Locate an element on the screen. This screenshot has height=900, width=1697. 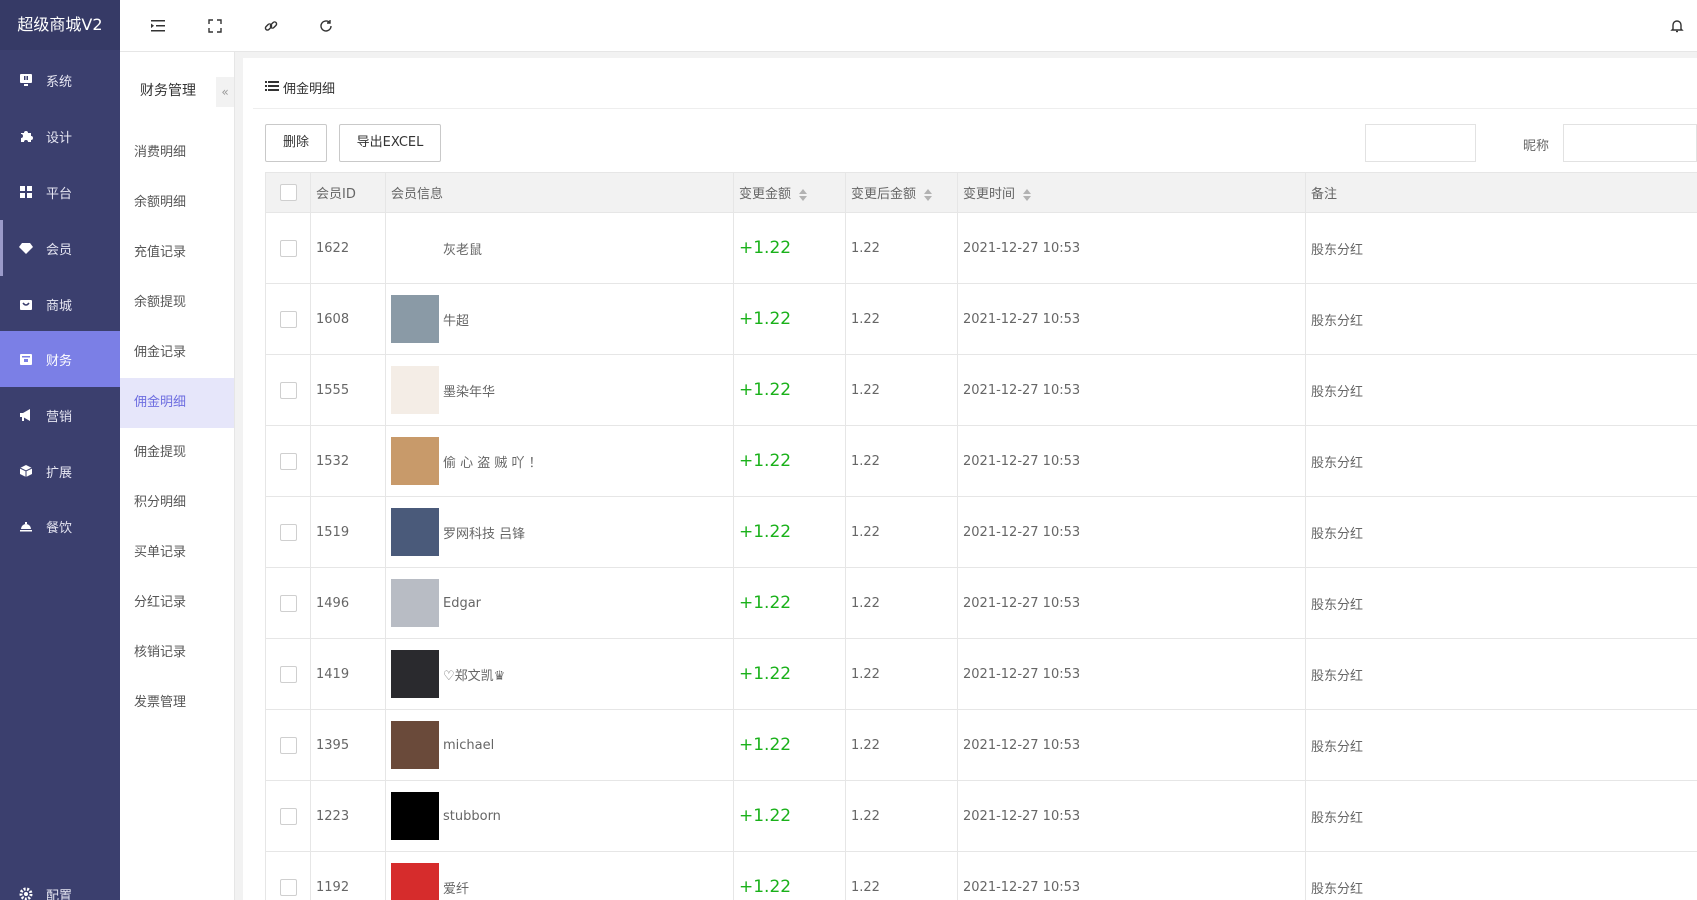
nav-item-finance: 财务 is located at coordinates (60, 359).